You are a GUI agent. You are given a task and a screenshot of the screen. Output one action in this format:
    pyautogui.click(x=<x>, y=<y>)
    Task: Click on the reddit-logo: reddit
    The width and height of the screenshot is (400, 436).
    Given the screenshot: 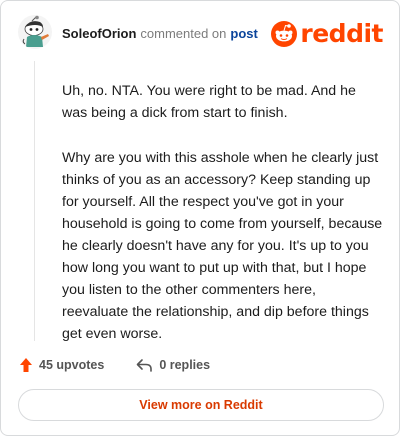 What is the action you would take?
    pyautogui.click(x=327, y=34)
    